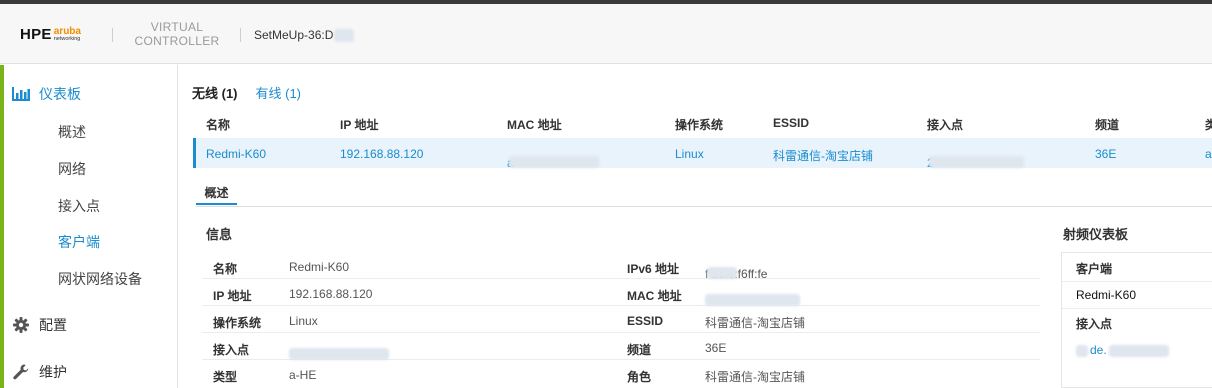 Image resolution: width=1212 pixels, height=388 pixels. What do you see at coordinates (945, 124) in the screenshot?
I see `column-header-access-point: 接入点` at bounding box center [945, 124].